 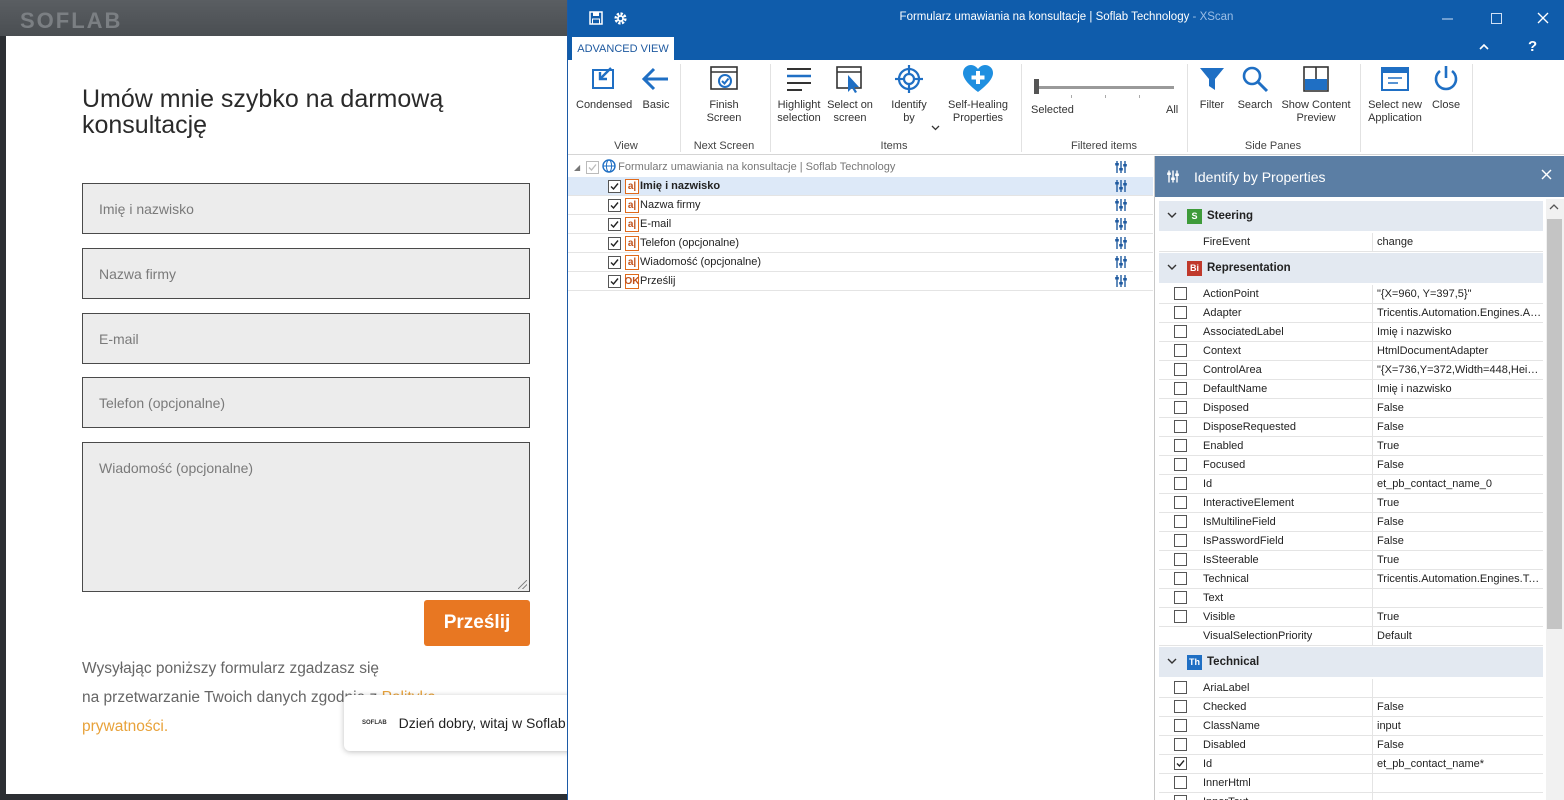 What do you see at coordinates (1351, 294) in the screenshot?
I see `property-row: ActionPoint "{X=960, Y=397,5}"` at bounding box center [1351, 294].